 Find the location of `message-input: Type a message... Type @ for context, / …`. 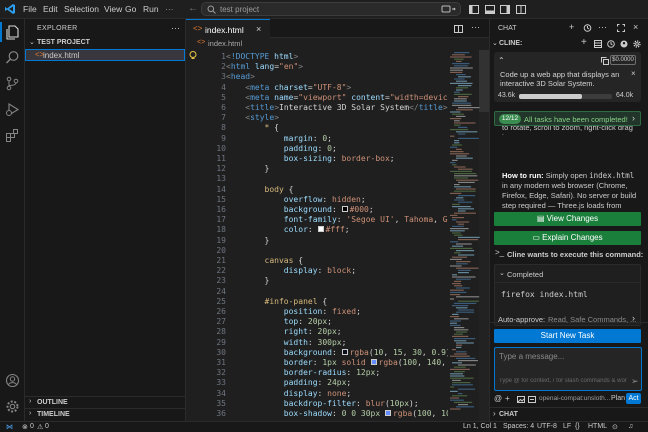

message-input: Type a message... Type @ for context, / … is located at coordinates (568, 369).